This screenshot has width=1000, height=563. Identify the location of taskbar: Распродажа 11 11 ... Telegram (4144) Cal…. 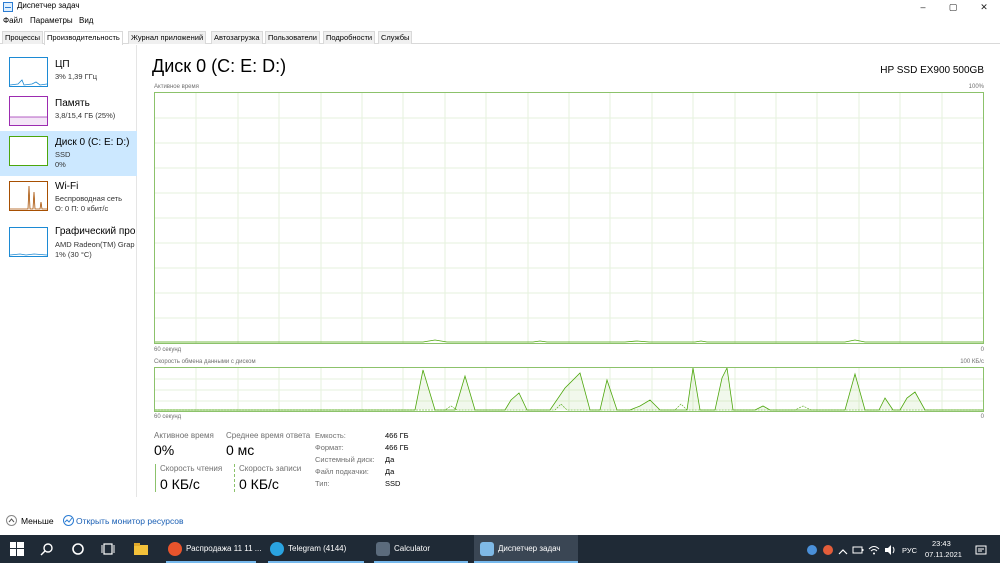
(500, 549).